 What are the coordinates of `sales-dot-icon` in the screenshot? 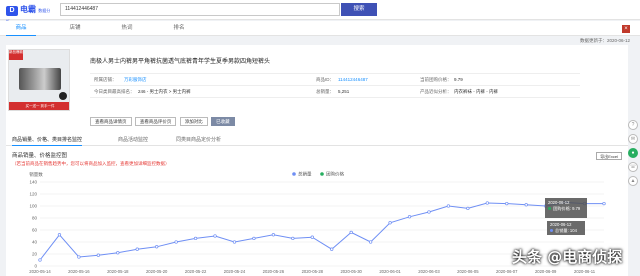 It's located at (551, 231).